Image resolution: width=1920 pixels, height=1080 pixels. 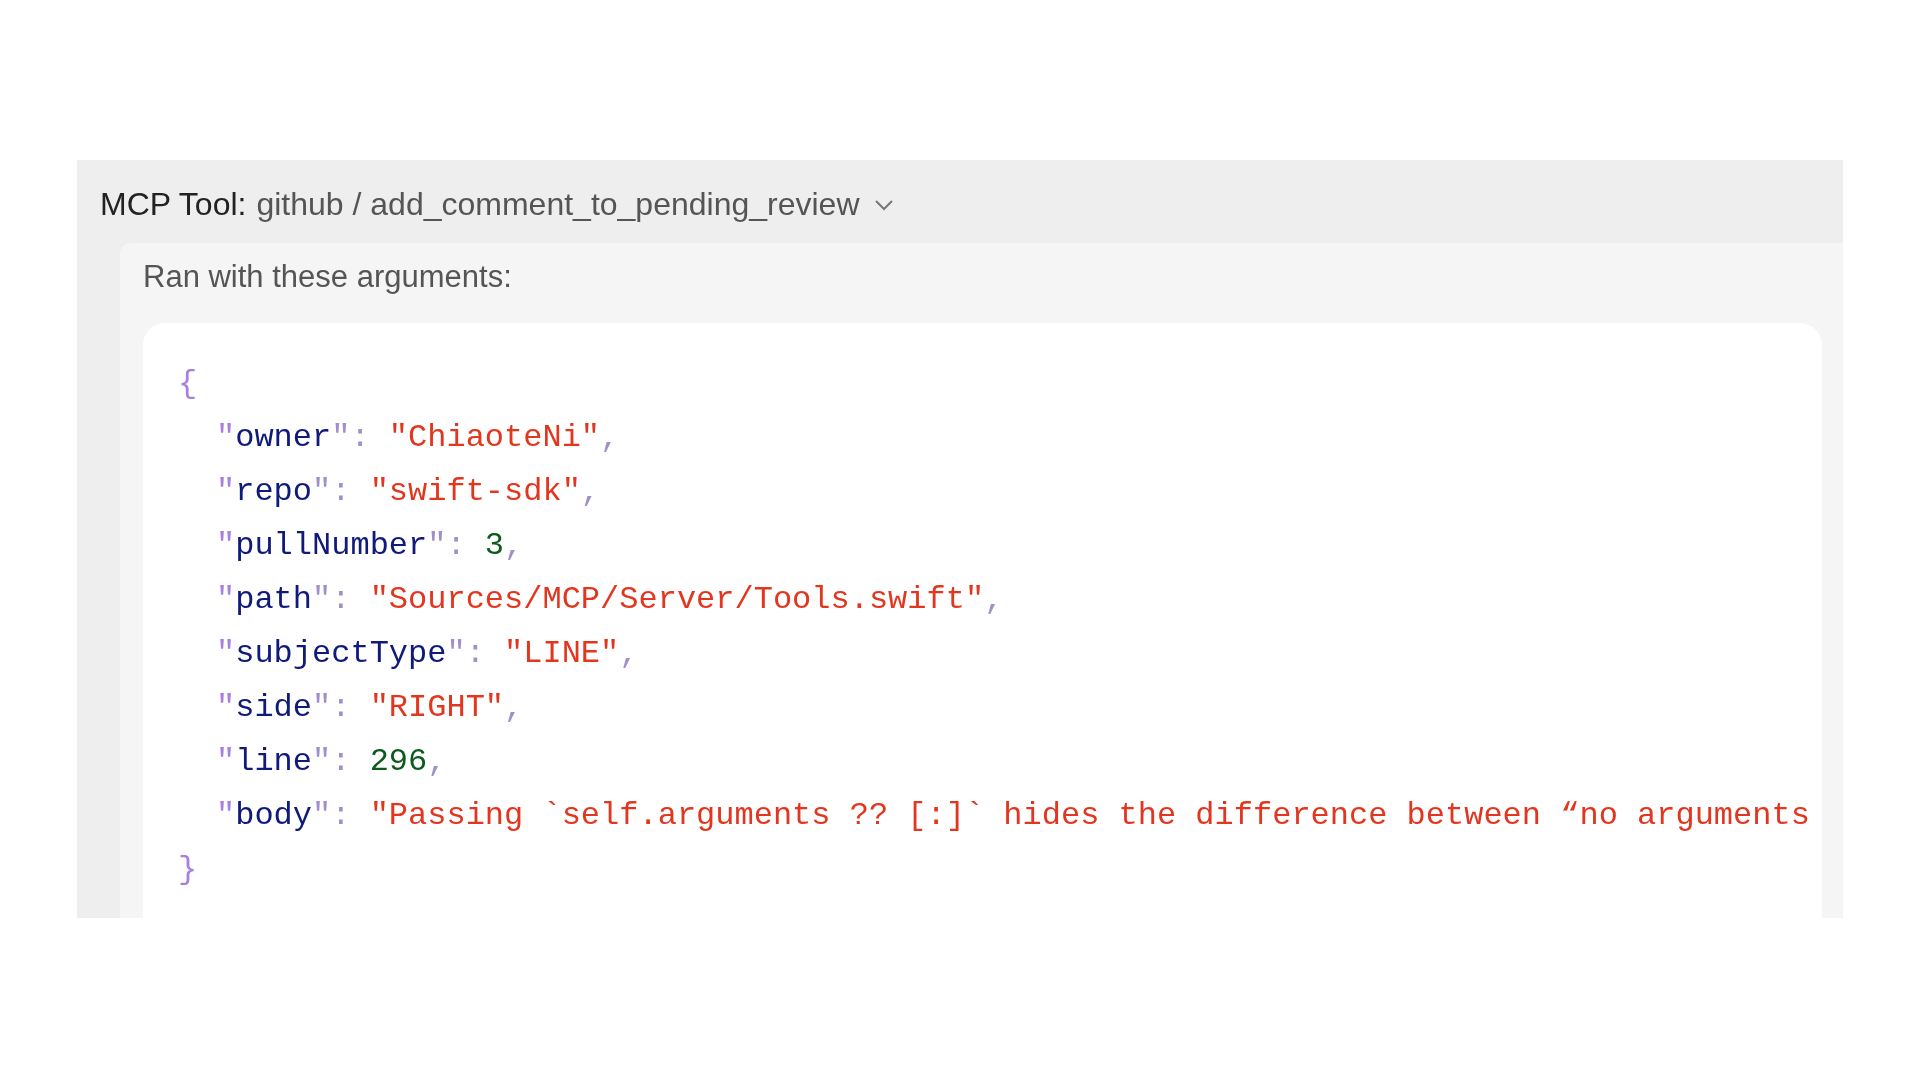 I want to click on code-line: "side": "RIGHT",, so click(x=370, y=707).